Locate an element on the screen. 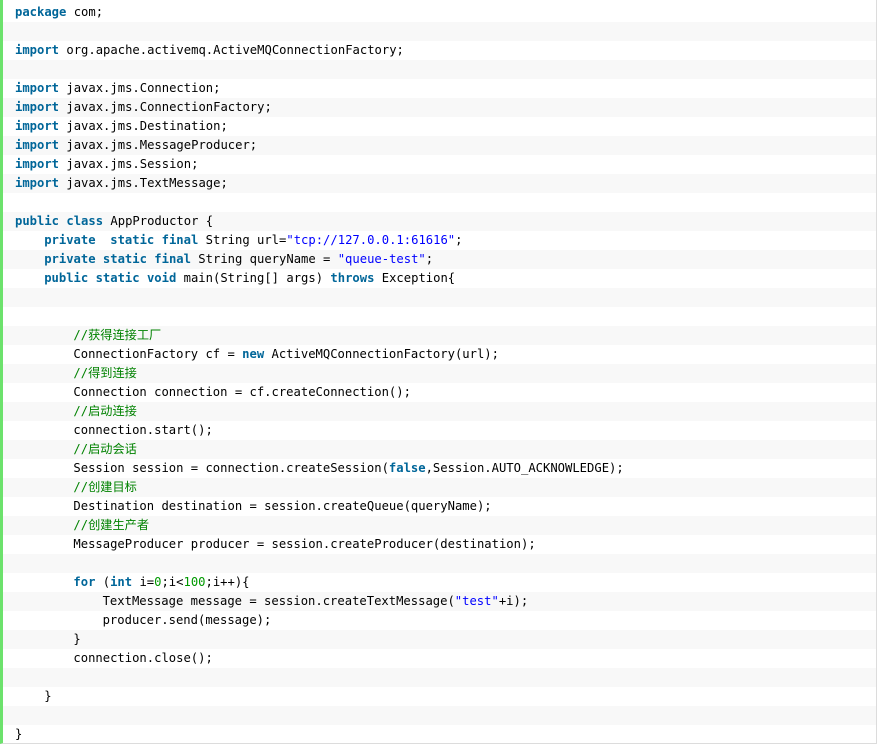 Image resolution: width=883 pixels, height=747 pixels. code-keyword: class is located at coordinates (85, 221).